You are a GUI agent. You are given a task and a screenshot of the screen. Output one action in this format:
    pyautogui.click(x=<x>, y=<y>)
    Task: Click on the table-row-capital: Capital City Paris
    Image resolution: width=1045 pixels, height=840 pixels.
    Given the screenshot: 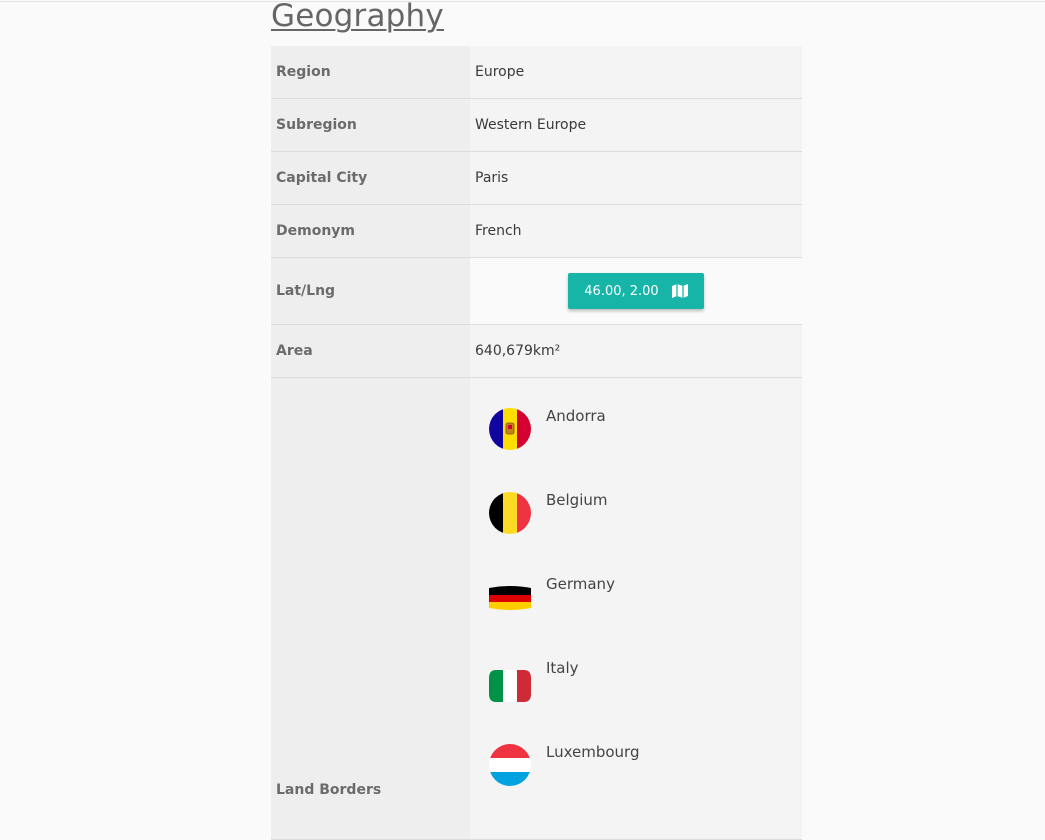 What is the action you would take?
    pyautogui.click(x=536, y=178)
    